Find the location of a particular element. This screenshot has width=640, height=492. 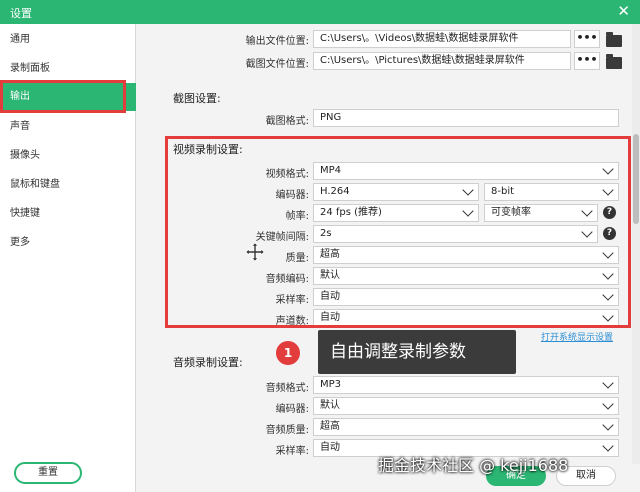

audio-encoder-label: 编码器: is located at coordinates (292, 409).